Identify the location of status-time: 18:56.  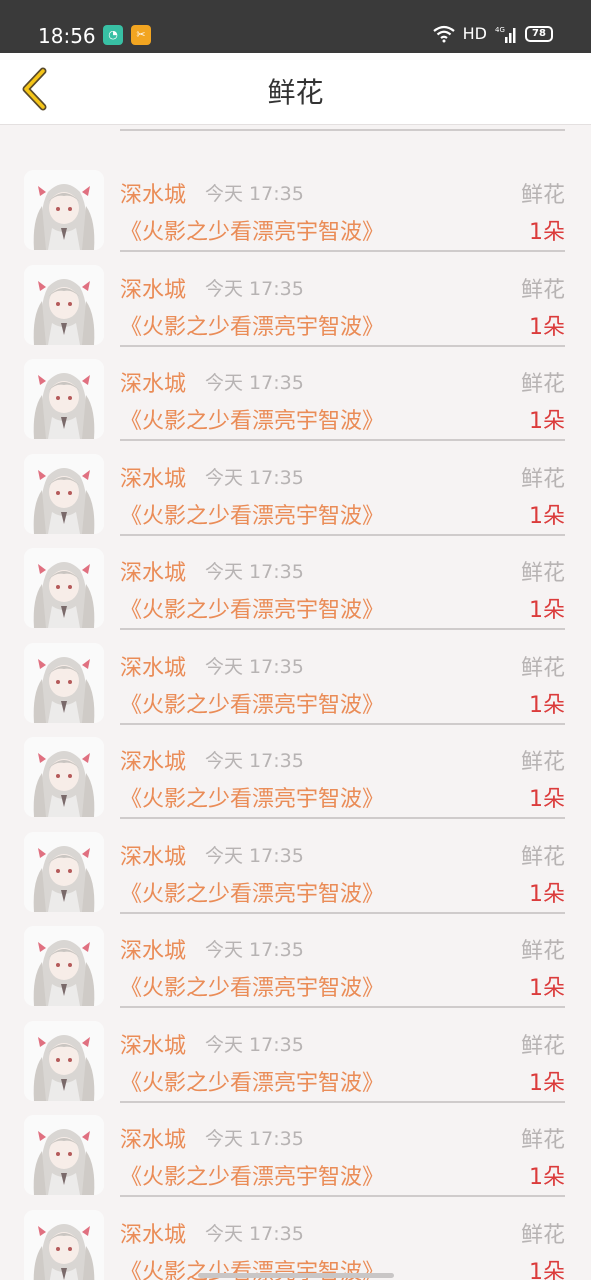
(67, 36).